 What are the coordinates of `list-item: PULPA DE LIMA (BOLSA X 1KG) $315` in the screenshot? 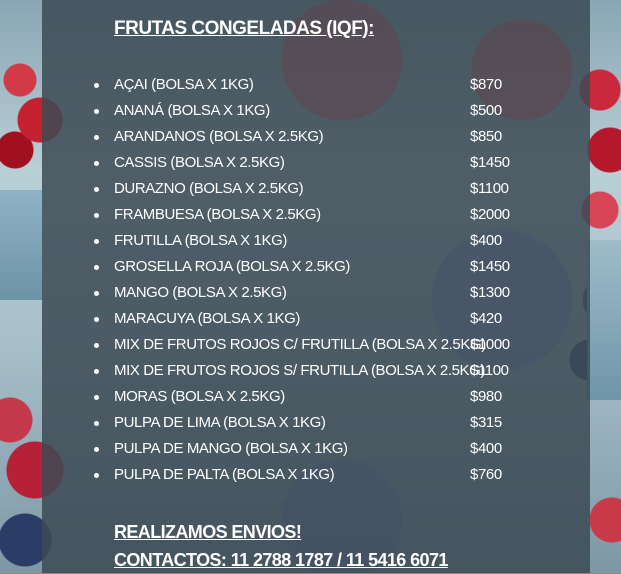 It's located at (334, 423).